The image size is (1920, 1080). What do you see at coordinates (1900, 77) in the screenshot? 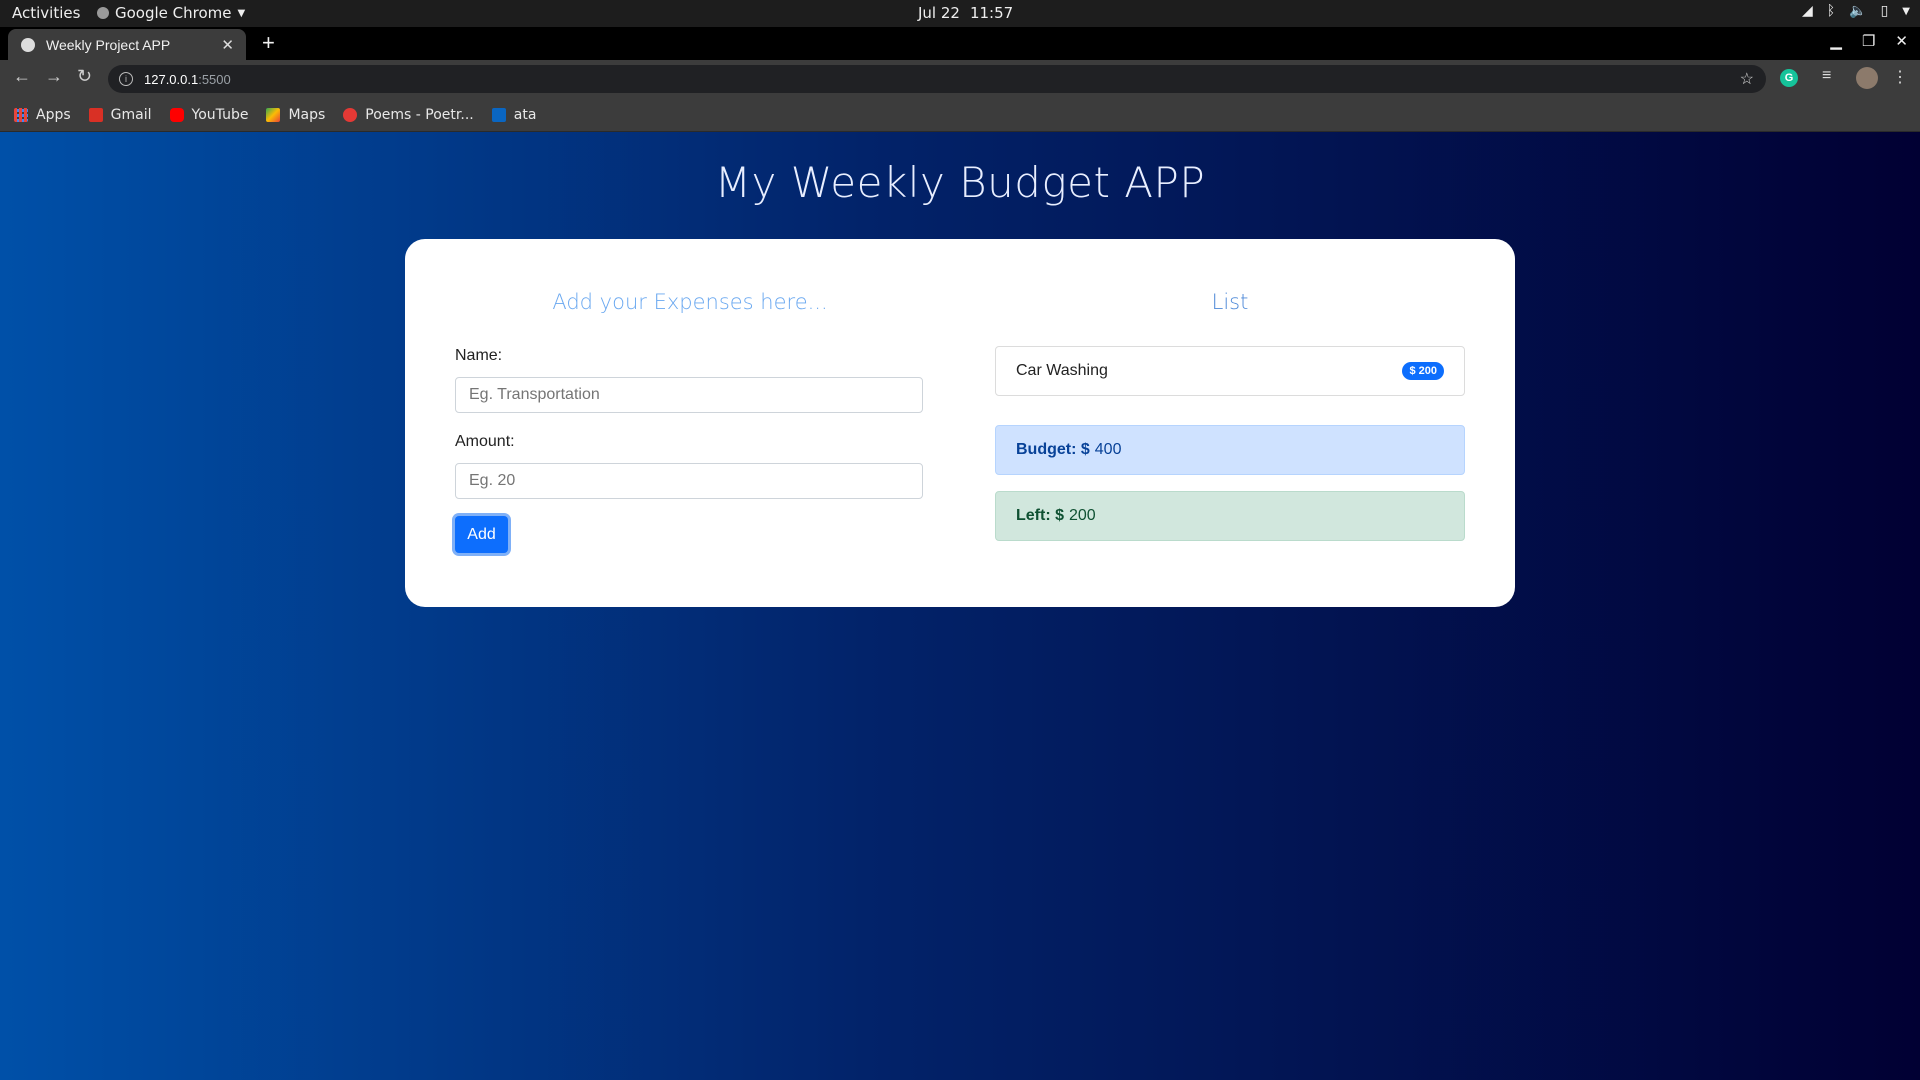
I see `kebab-menu-icon: ⋮` at bounding box center [1900, 77].